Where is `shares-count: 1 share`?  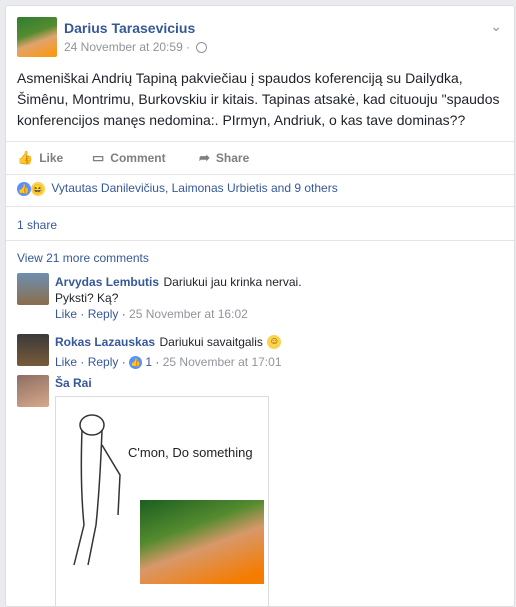 shares-count: 1 share is located at coordinates (37, 225).